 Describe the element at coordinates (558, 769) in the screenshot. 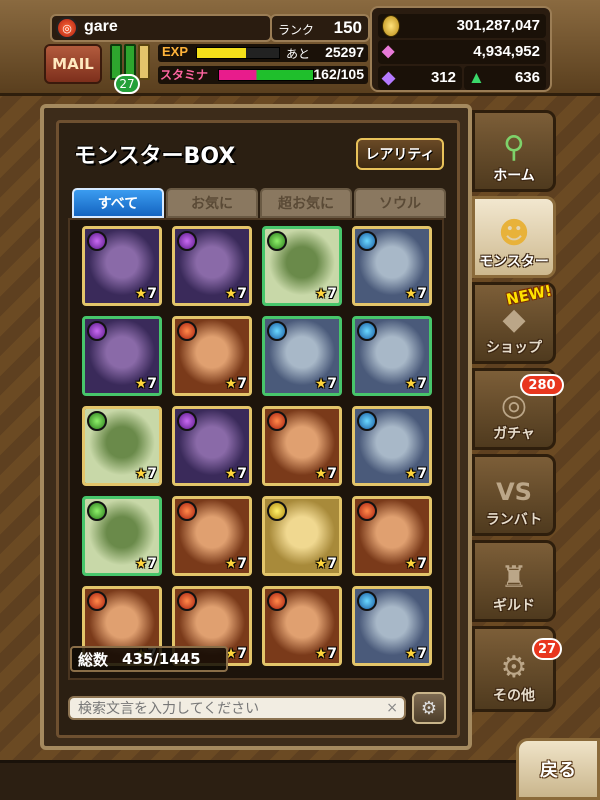

I see `back-button: 戻る` at that location.